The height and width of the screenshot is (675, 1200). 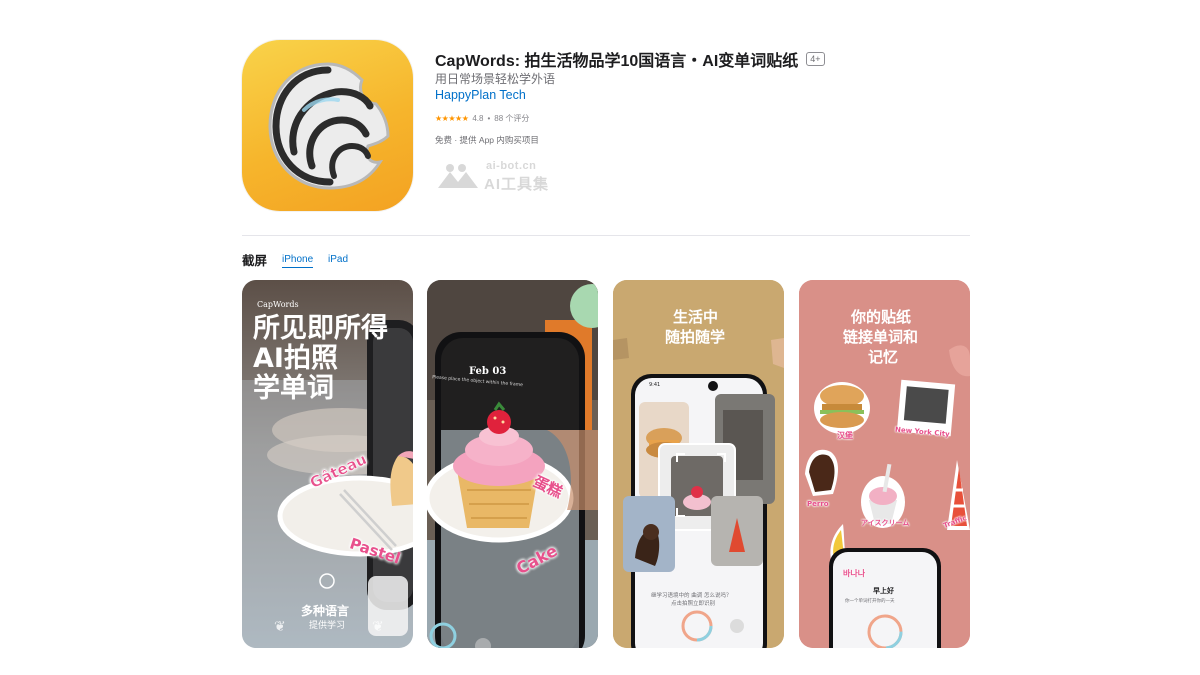 What do you see at coordinates (480, 95) in the screenshot?
I see `developer-link: HappyPlan Tech` at bounding box center [480, 95].